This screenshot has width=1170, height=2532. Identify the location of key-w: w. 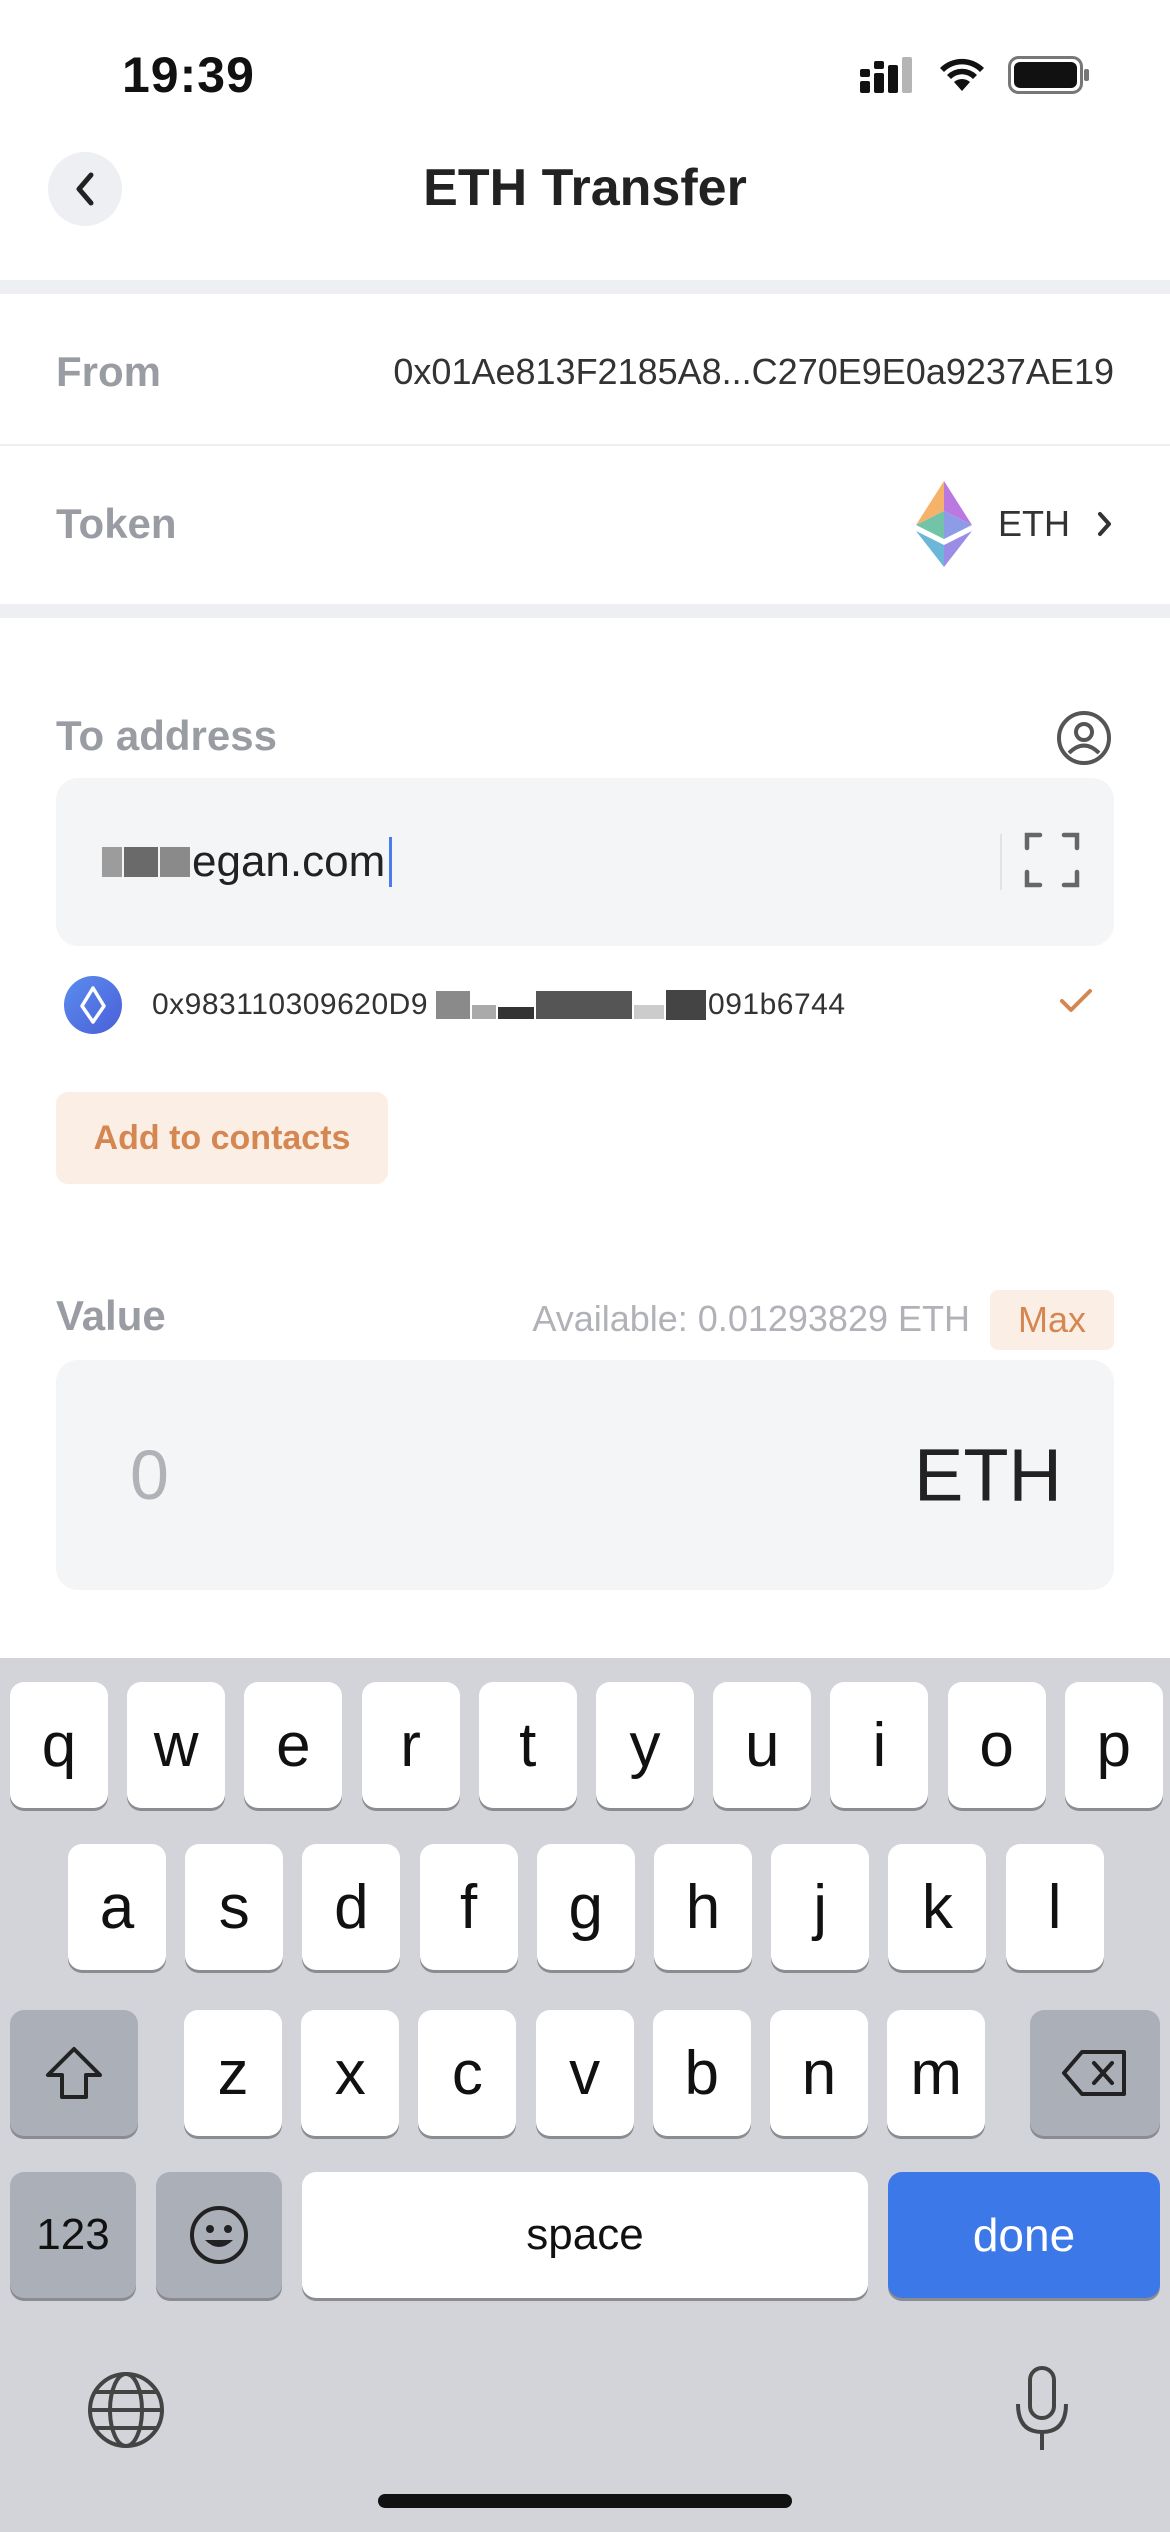
(176, 1745).